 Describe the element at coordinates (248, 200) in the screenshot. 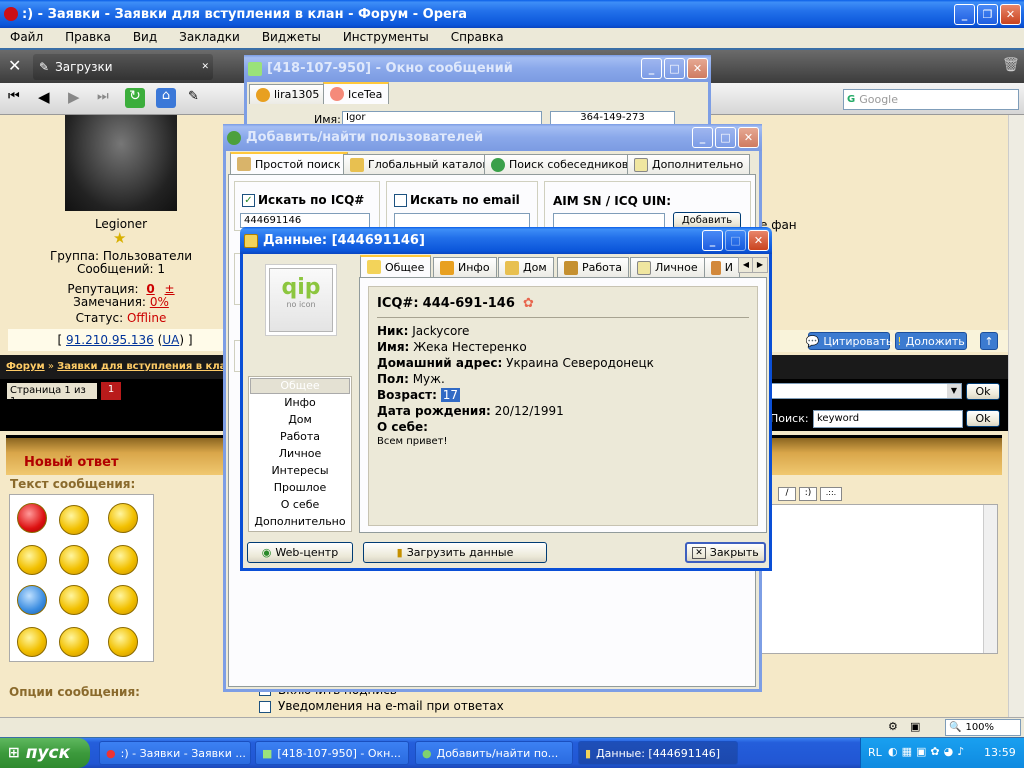

I see `icq-search-checkbox: ✓` at that location.